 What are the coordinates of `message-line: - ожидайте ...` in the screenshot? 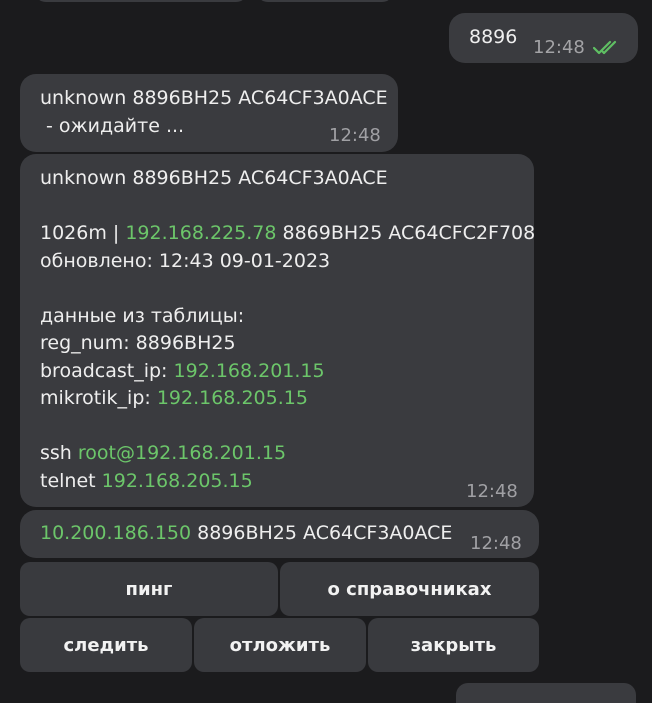 It's located at (112, 126).